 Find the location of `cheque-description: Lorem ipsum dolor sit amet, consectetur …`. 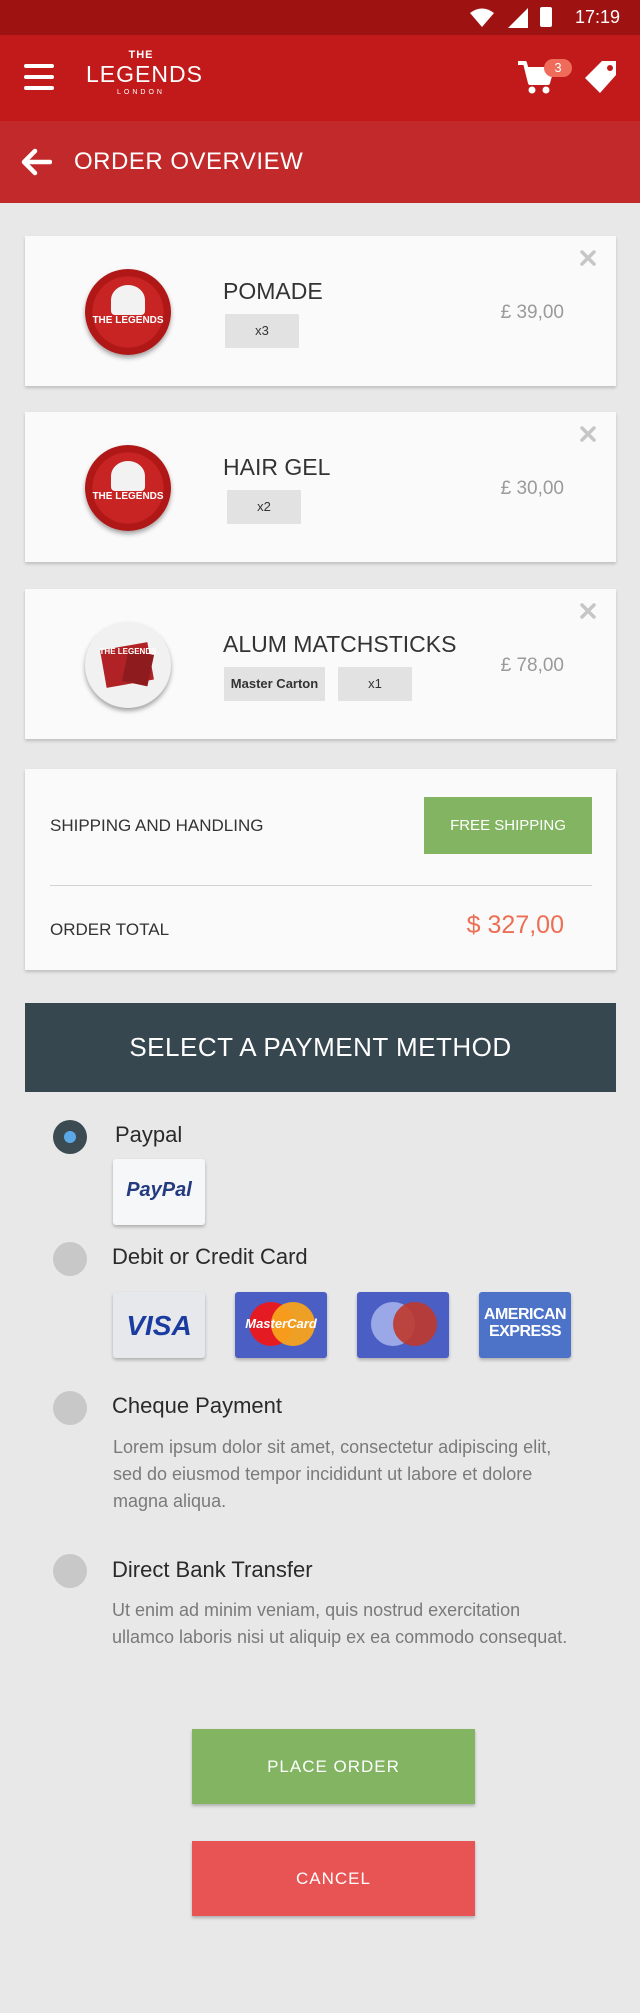

cheque-description: Lorem ipsum dolor sit amet, consectetur … is located at coordinates (332, 1474).